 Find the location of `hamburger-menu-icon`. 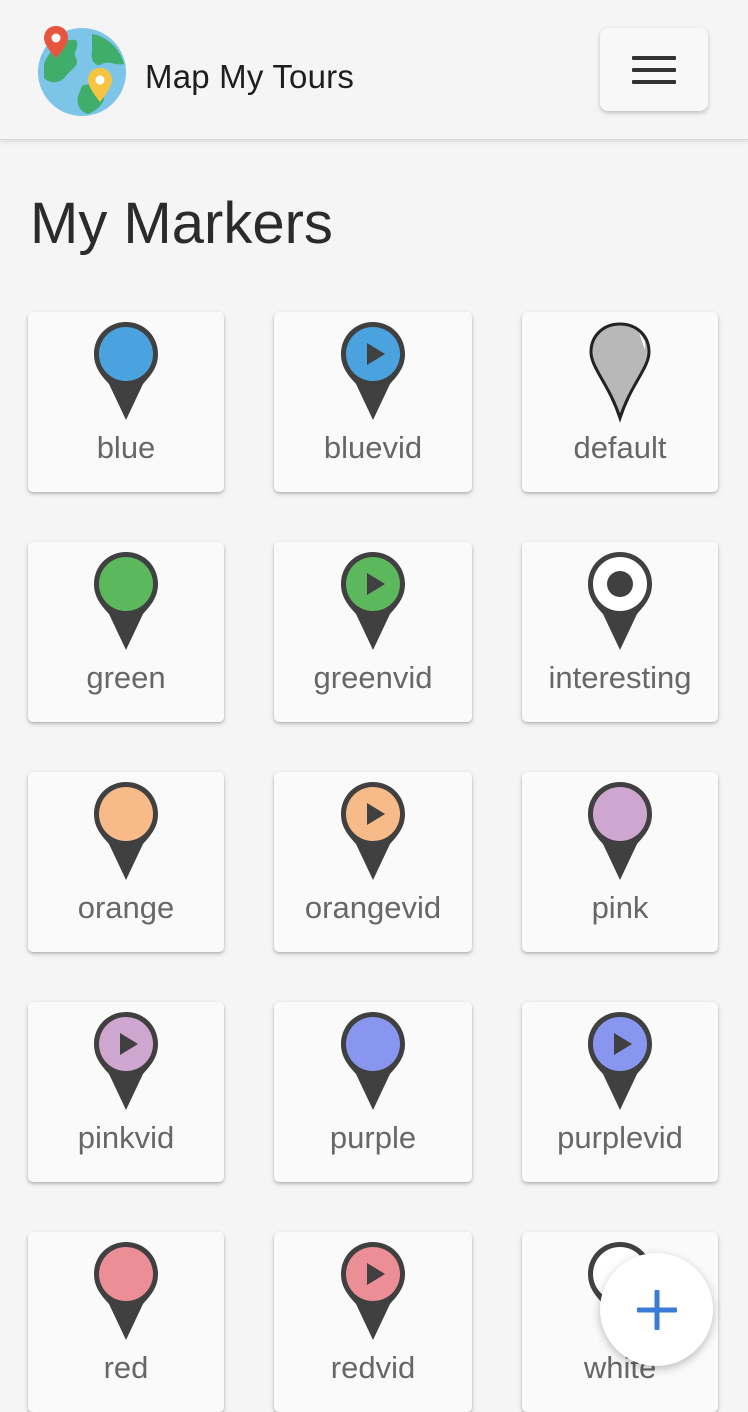

hamburger-menu-icon is located at coordinates (654, 69).